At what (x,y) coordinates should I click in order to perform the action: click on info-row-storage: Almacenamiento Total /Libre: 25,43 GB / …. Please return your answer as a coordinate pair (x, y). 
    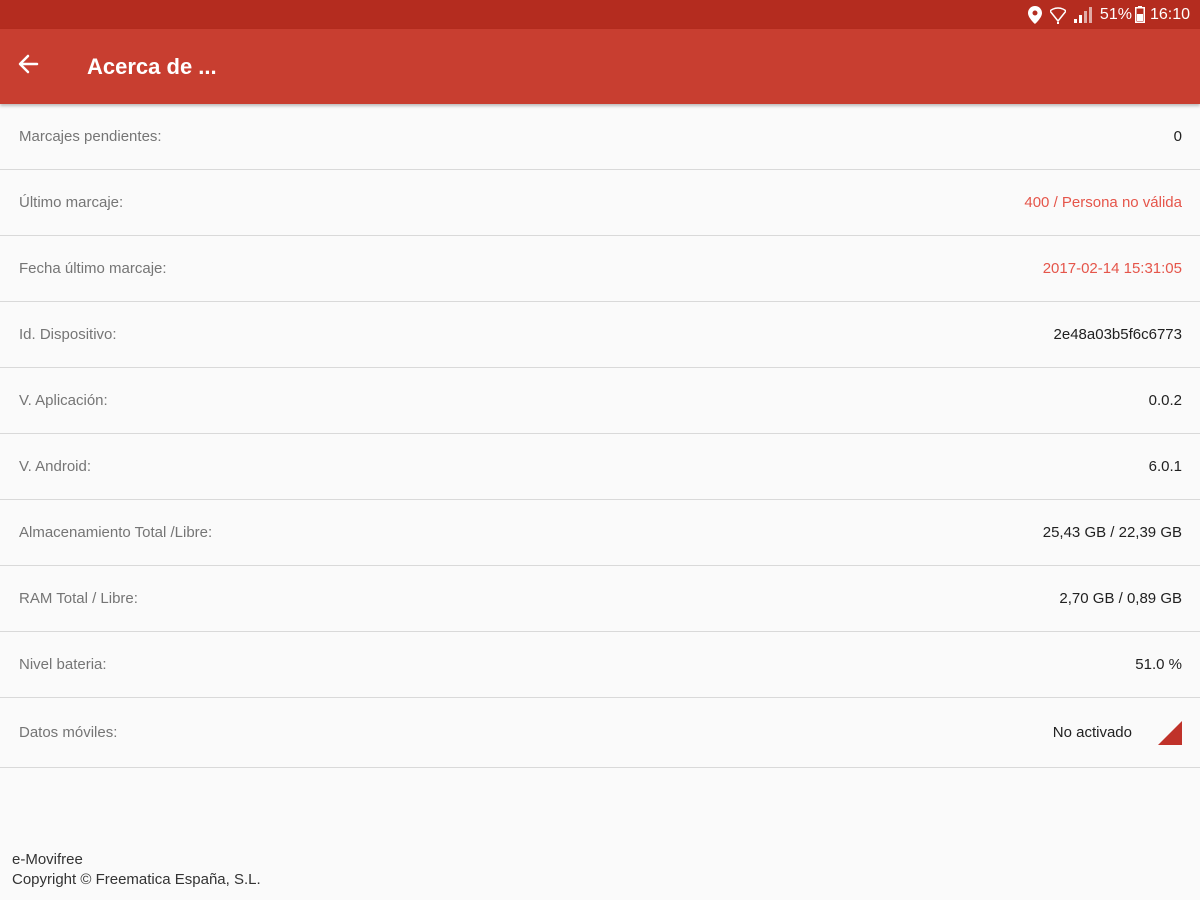
    Looking at the image, I should click on (600, 533).